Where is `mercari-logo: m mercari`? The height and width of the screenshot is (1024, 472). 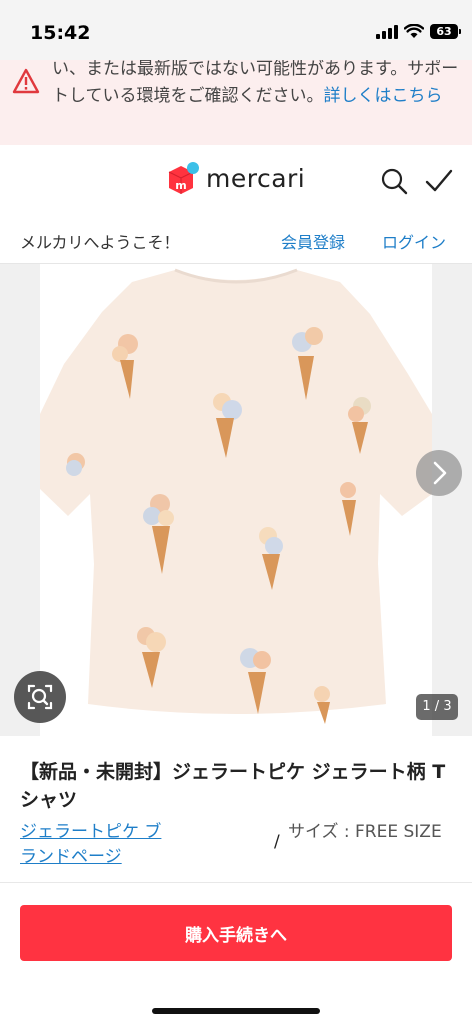
mercari-logo: m mercari is located at coordinates (235, 178).